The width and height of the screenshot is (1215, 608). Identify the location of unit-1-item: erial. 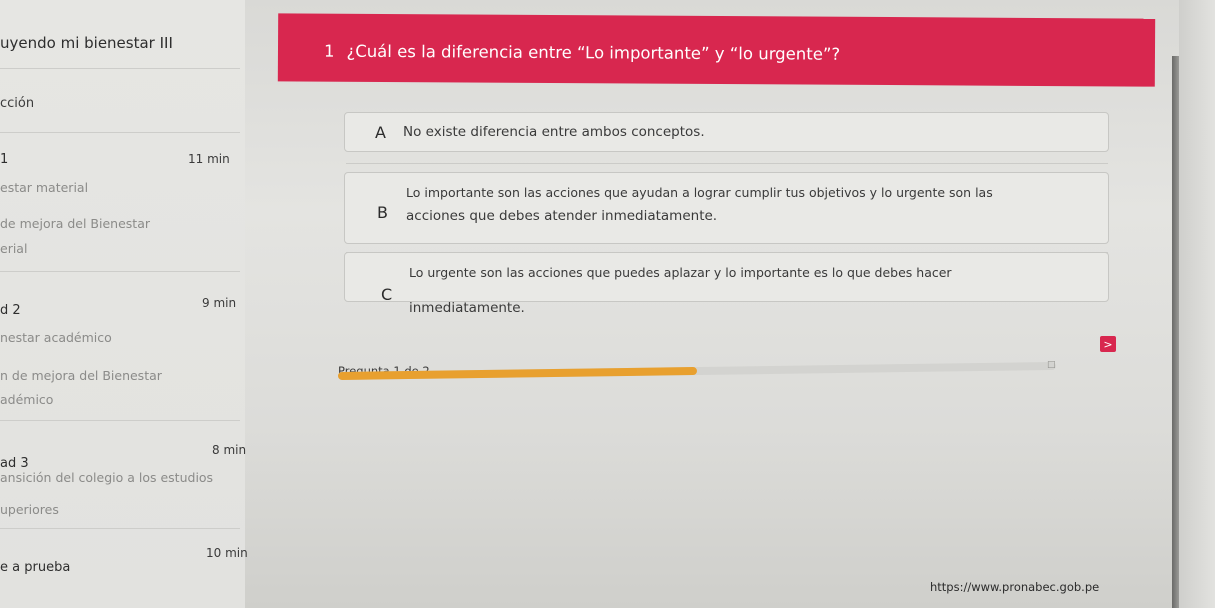
(13, 248).